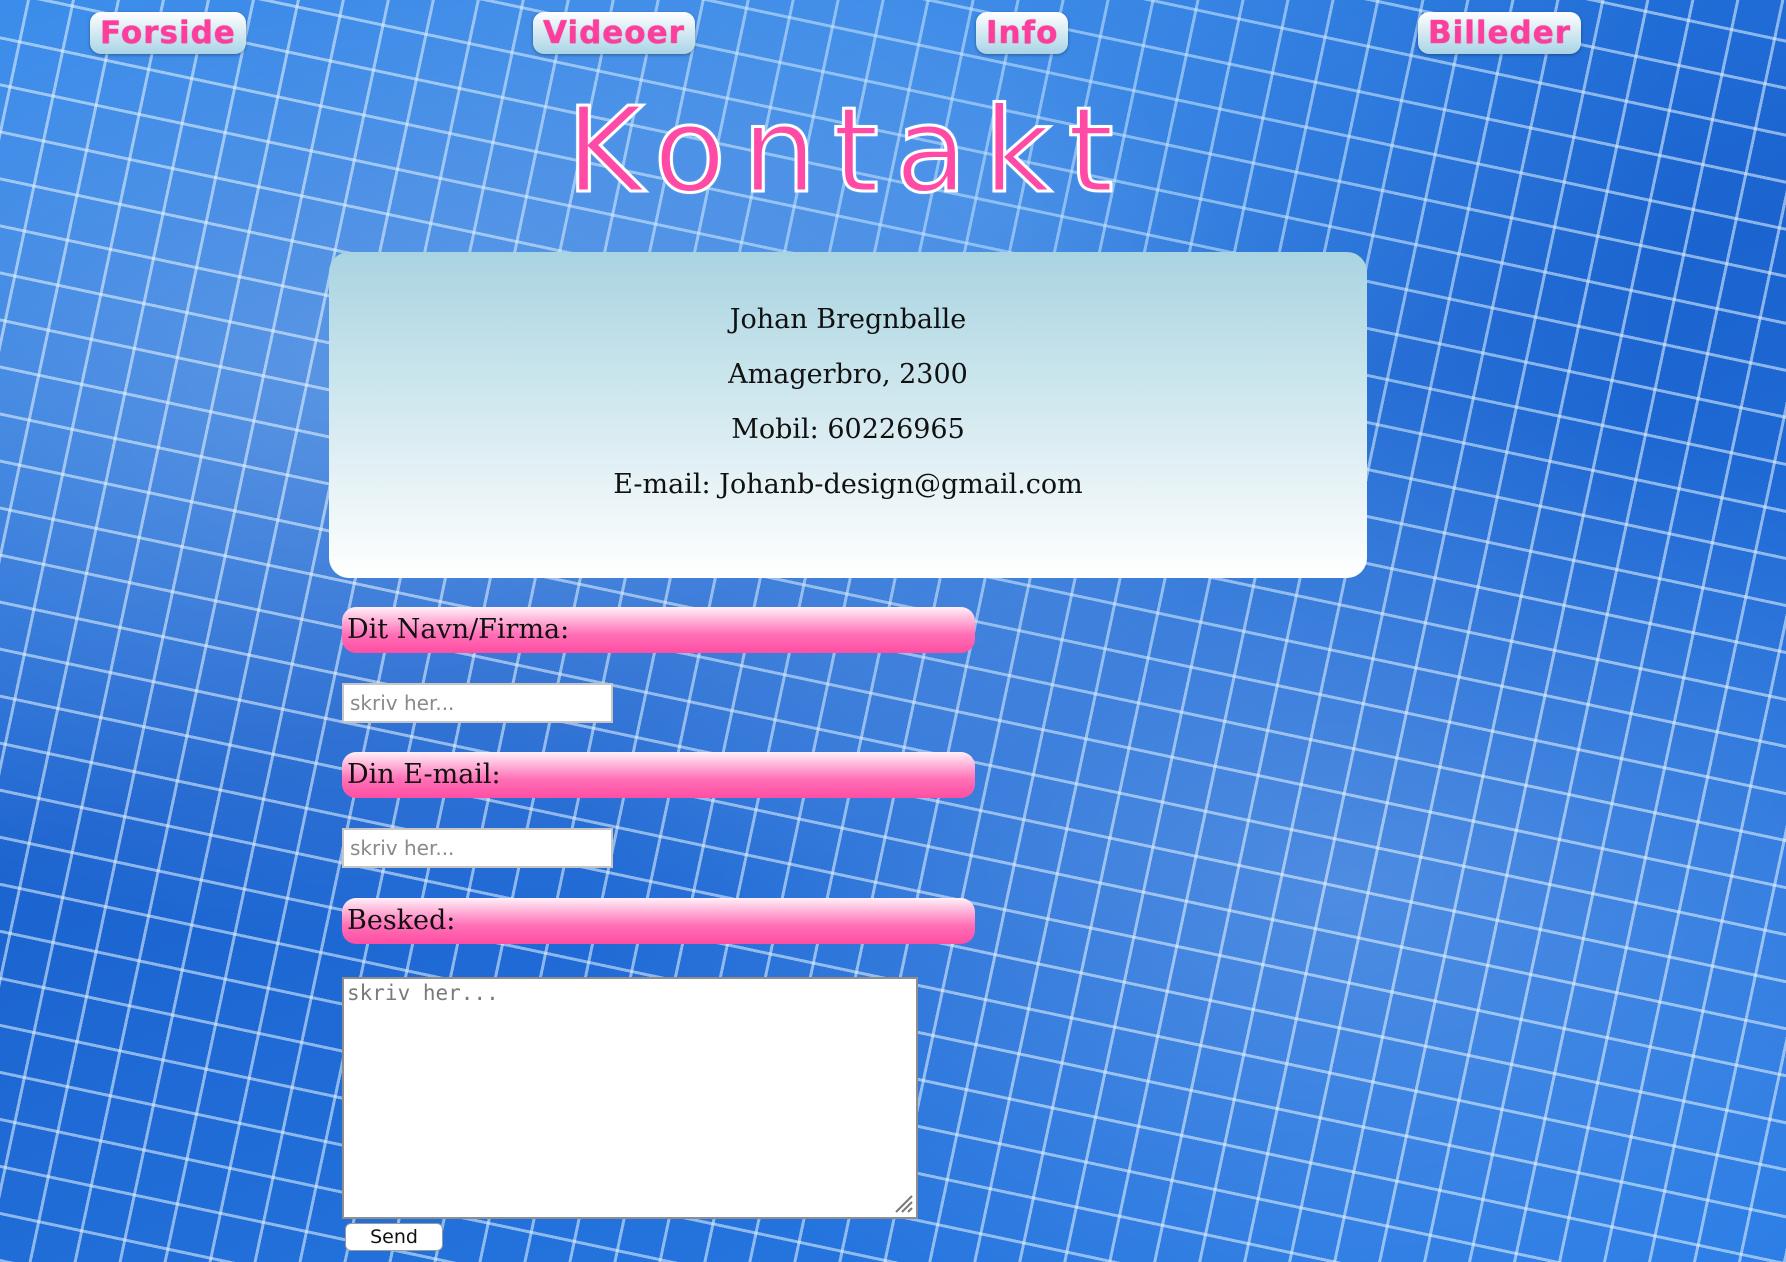 This screenshot has height=1262, width=1786. I want to click on email-label: Din E-mail:, so click(658, 775).